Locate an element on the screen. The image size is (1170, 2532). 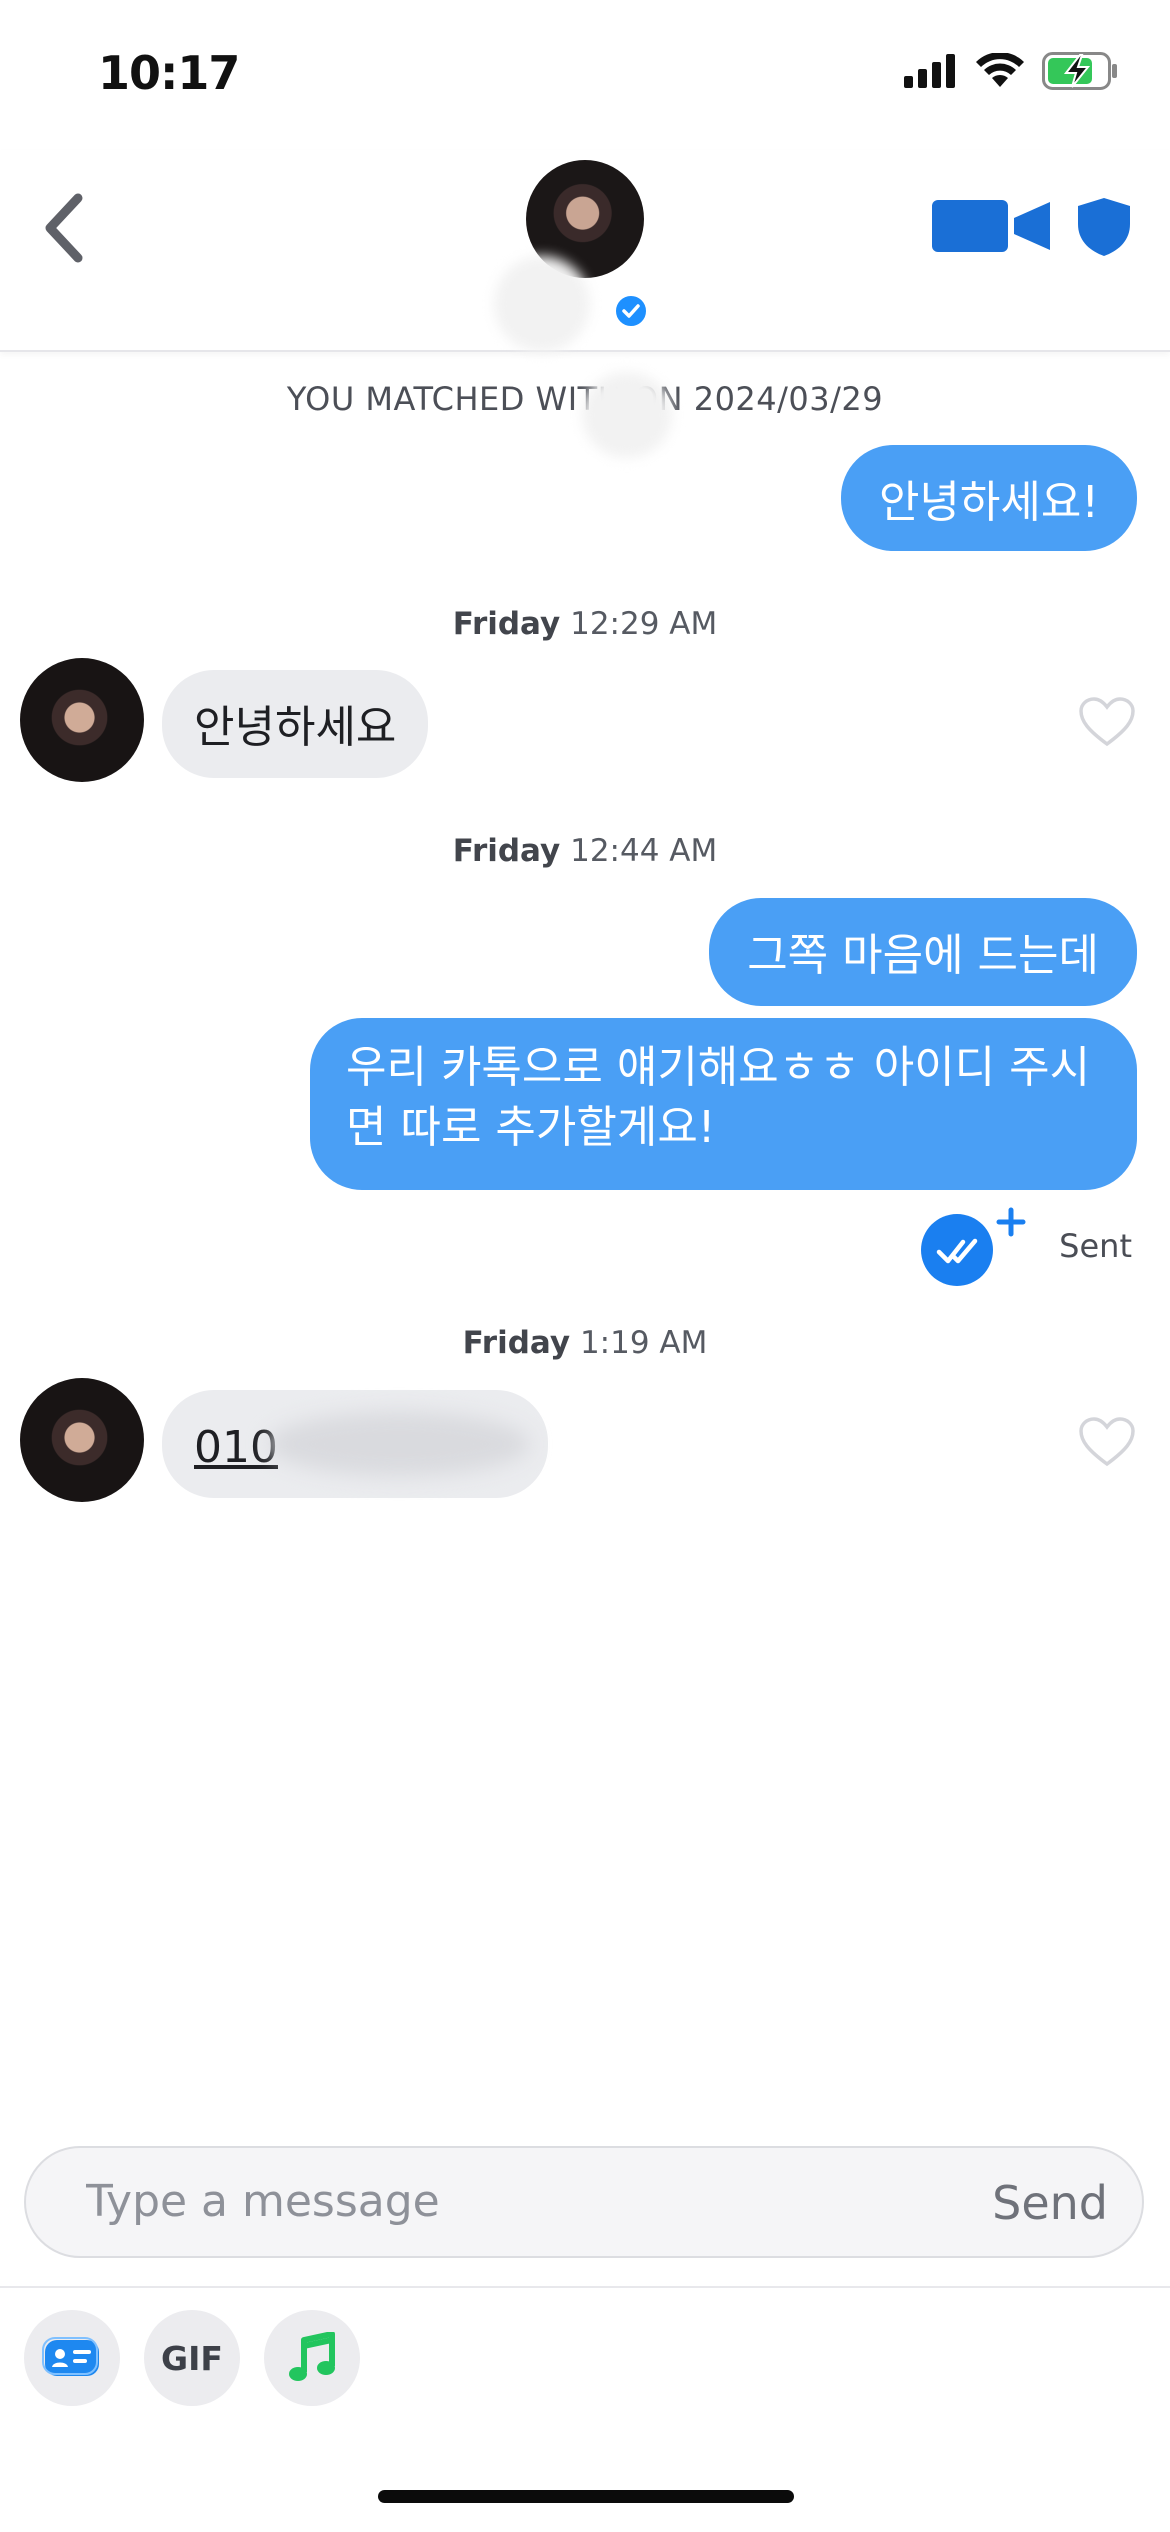
cellular-signal-icon is located at coordinates (929, 71).